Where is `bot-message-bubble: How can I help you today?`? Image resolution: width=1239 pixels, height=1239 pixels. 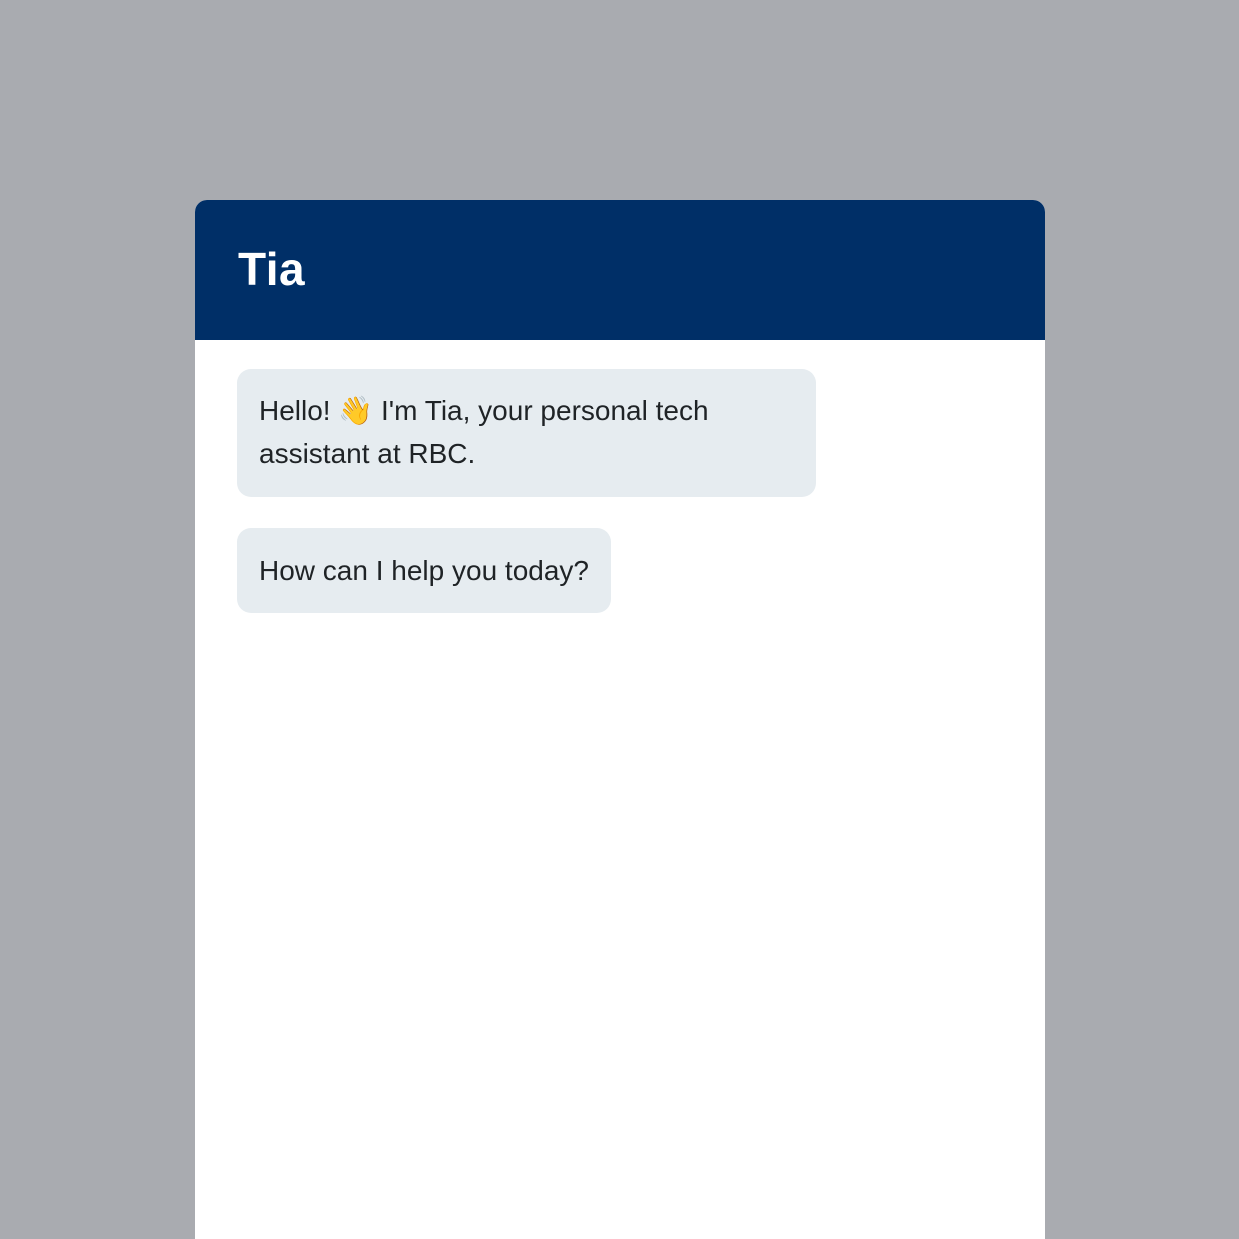 bot-message-bubble: How can I help you today? is located at coordinates (424, 570).